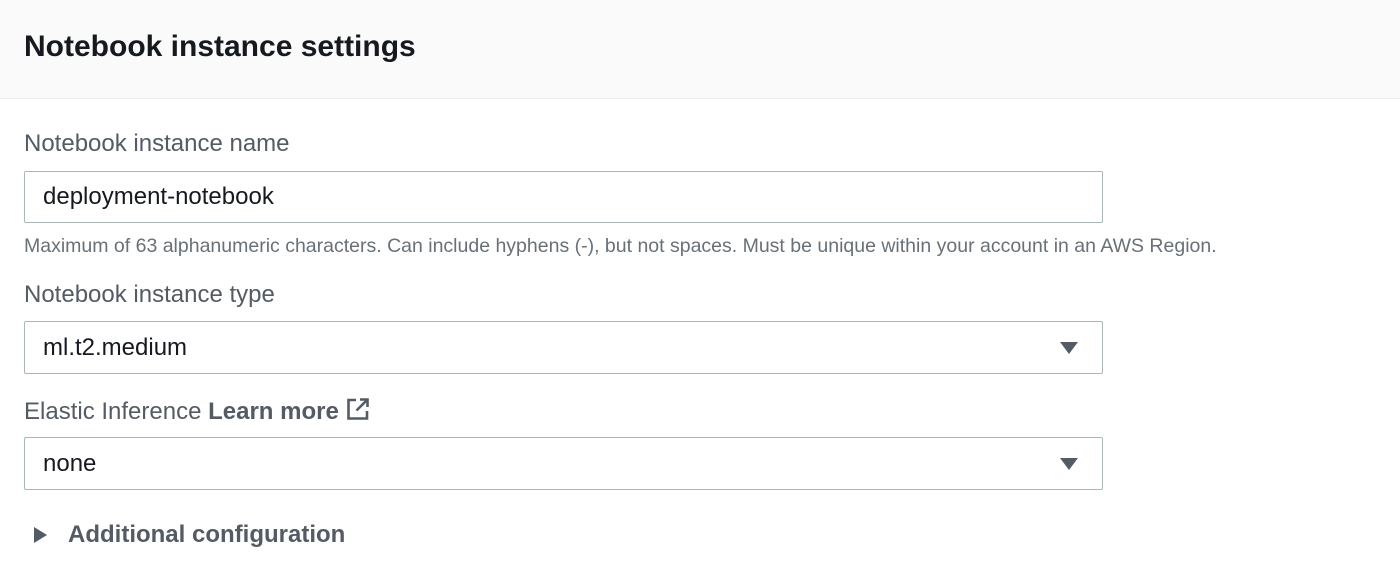 The height and width of the screenshot is (579, 1400). Describe the element at coordinates (220, 46) in the screenshot. I see `panel-title: Notebook instance settings` at that location.